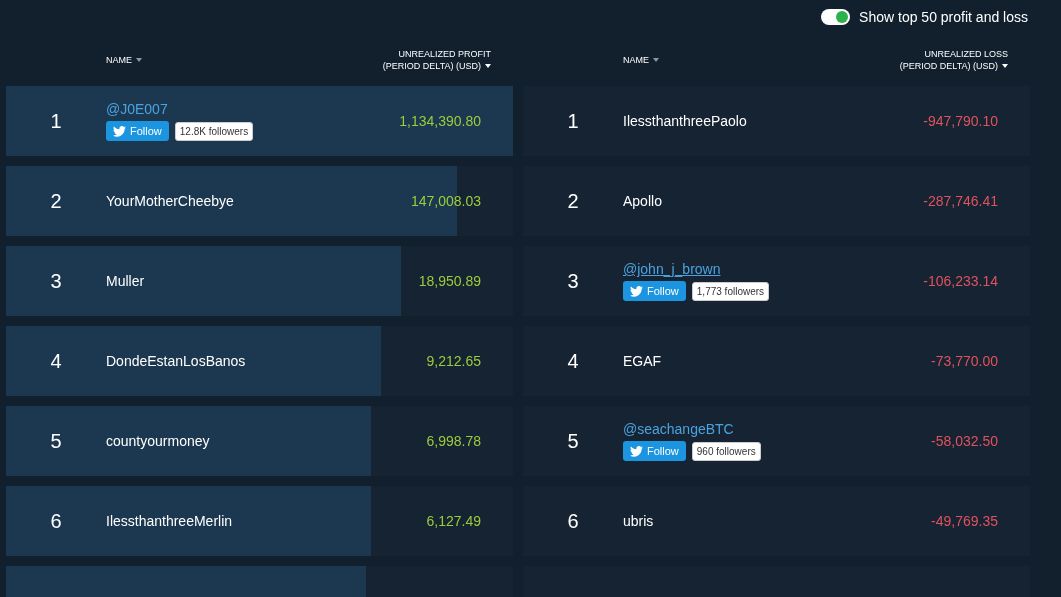 The height and width of the screenshot is (597, 1061). What do you see at coordinates (672, 269) in the screenshot?
I see `twitter-handle-link: @john_j_brown` at bounding box center [672, 269].